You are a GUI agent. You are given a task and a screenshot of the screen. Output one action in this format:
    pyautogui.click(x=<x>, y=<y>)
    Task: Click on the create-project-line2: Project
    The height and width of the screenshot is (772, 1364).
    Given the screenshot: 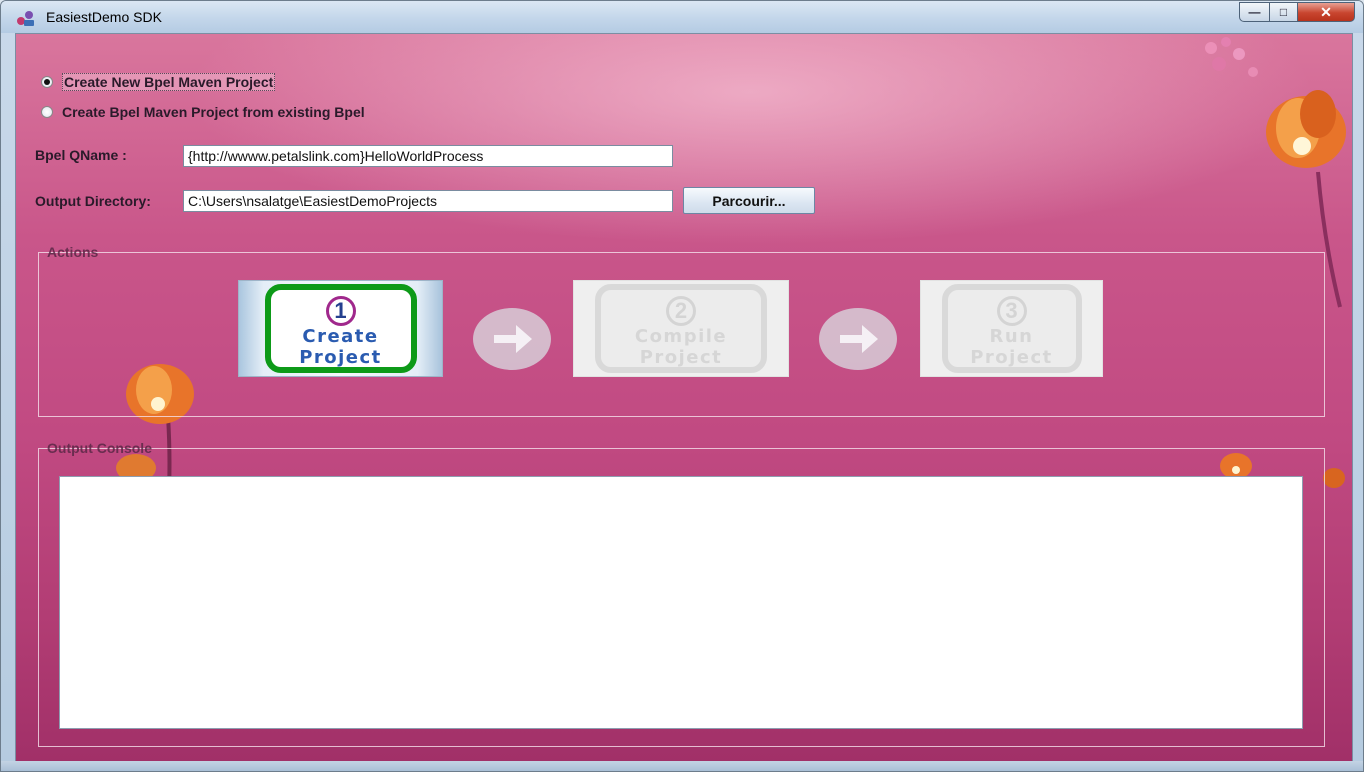 What is the action you would take?
    pyautogui.click(x=340, y=357)
    